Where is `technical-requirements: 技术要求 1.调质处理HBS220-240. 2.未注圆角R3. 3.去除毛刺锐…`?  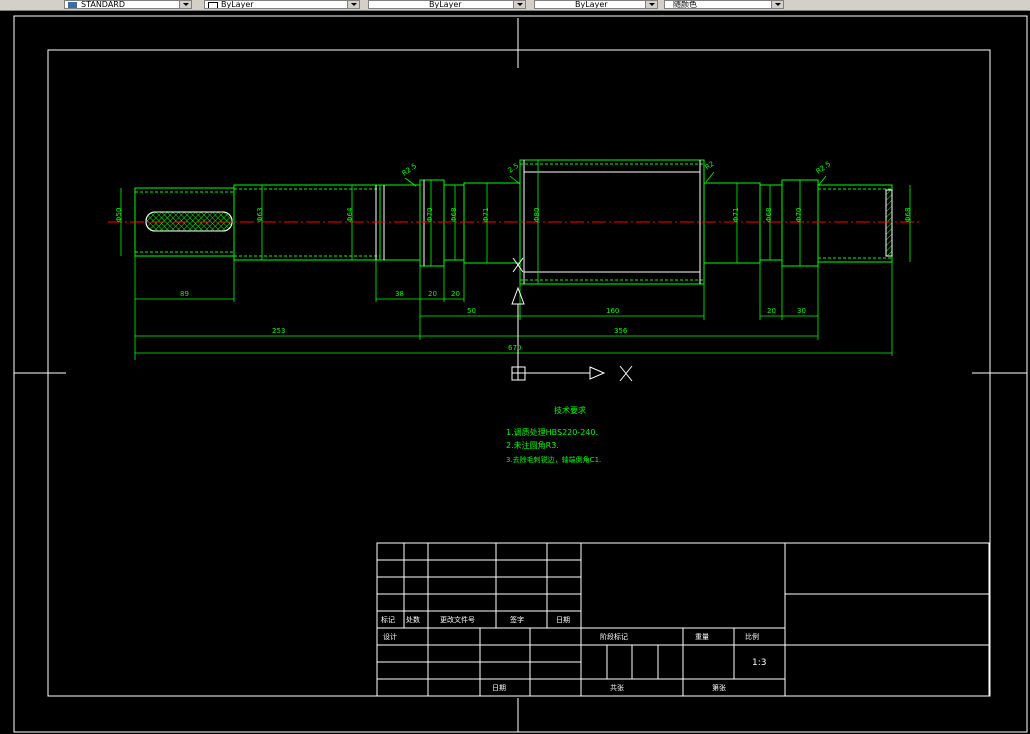
technical-requirements: 技术要求 1.调质处理HBS220-240. 2.未注圆角R3. 3.去除毛刺锐… is located at coordinates (553, 434).